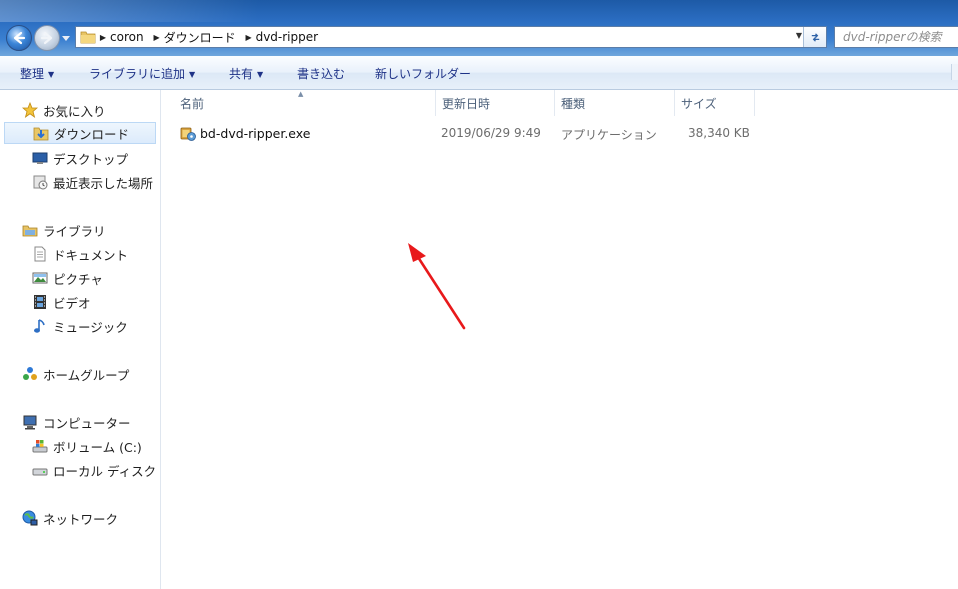 Image resolution: width=958 pixels, height=589 pixels. What do you see at coordinates (40, 302) in the screenshot?
I see `video-film-icon` at bounding box center [40, 302].